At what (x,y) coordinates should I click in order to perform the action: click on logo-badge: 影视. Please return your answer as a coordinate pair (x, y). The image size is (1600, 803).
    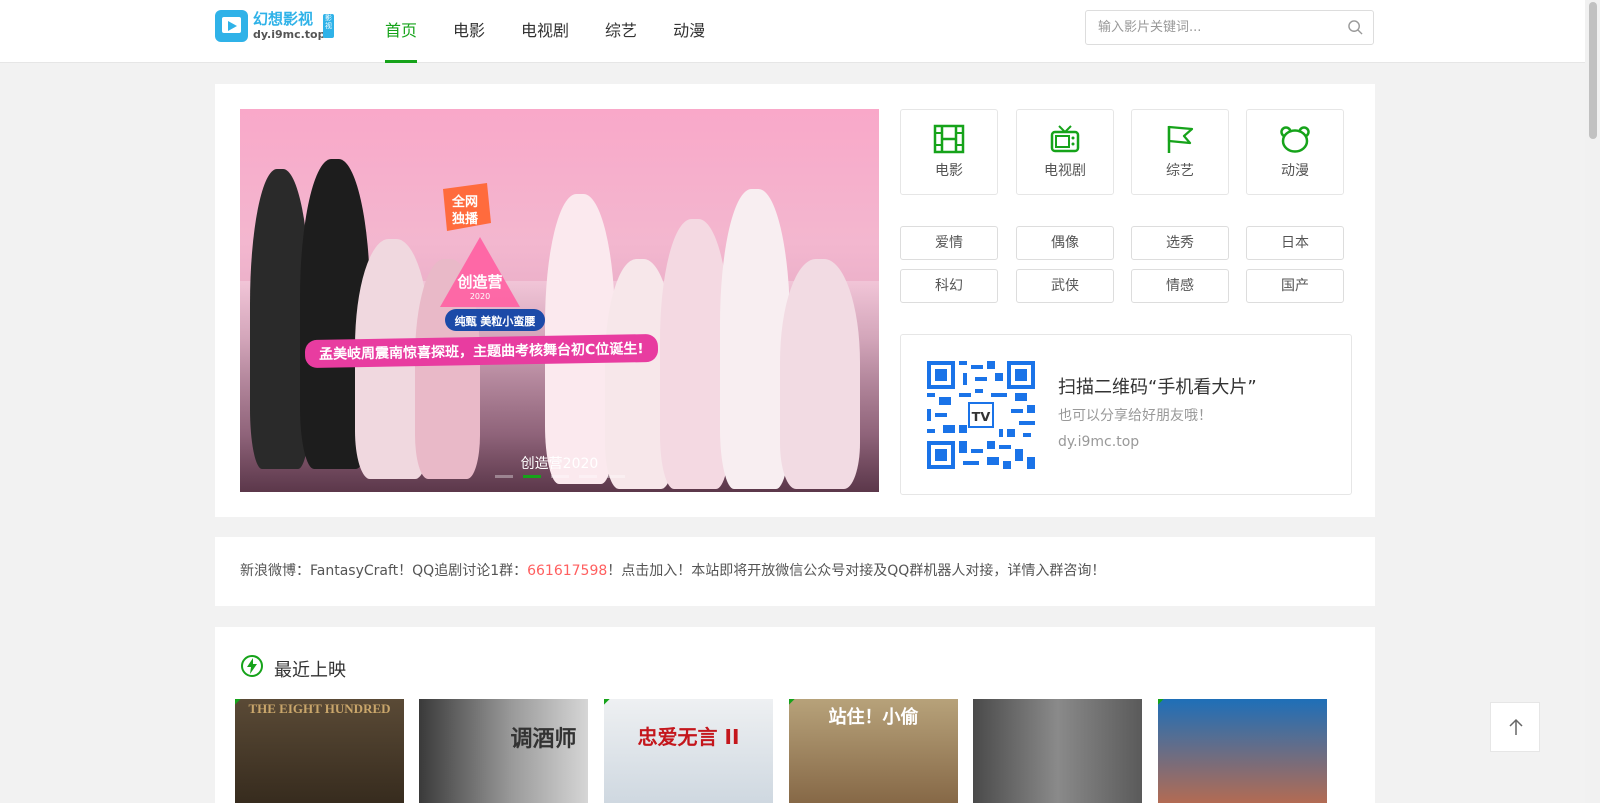
    Looking at the image, I should click on (328, 26).